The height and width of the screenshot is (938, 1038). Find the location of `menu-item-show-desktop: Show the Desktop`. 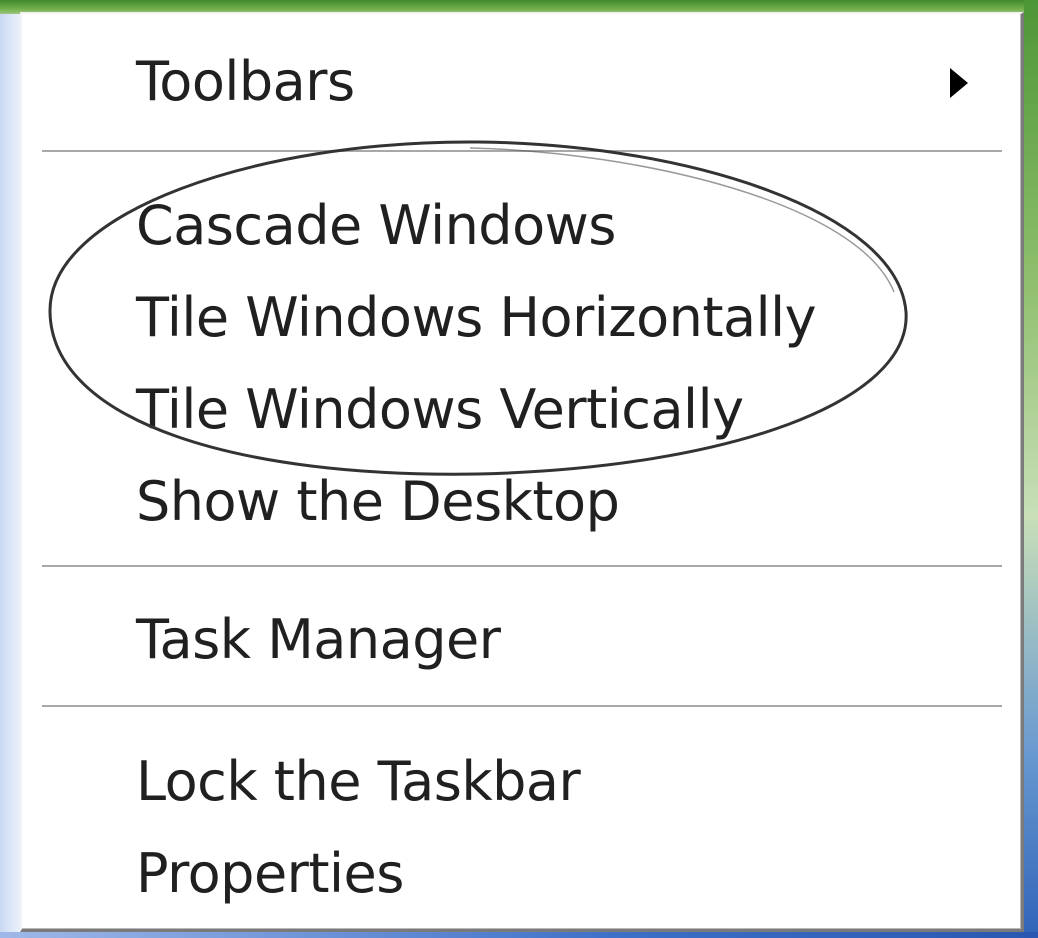

menu-item-show-desktop: Show the Desktop is located at coordinates (517, 502).